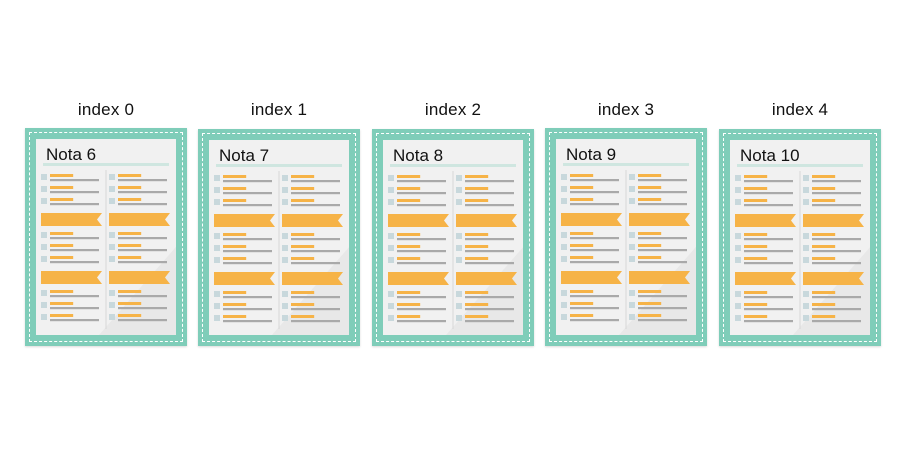  I want to click on note-card: Nota 8, so click(453, 237).